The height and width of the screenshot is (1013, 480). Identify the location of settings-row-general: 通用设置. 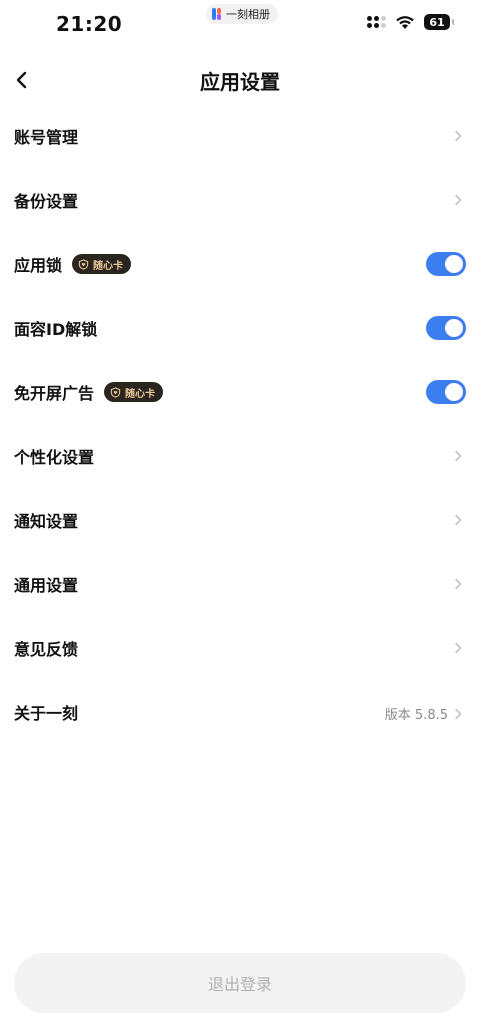
(240, 584).